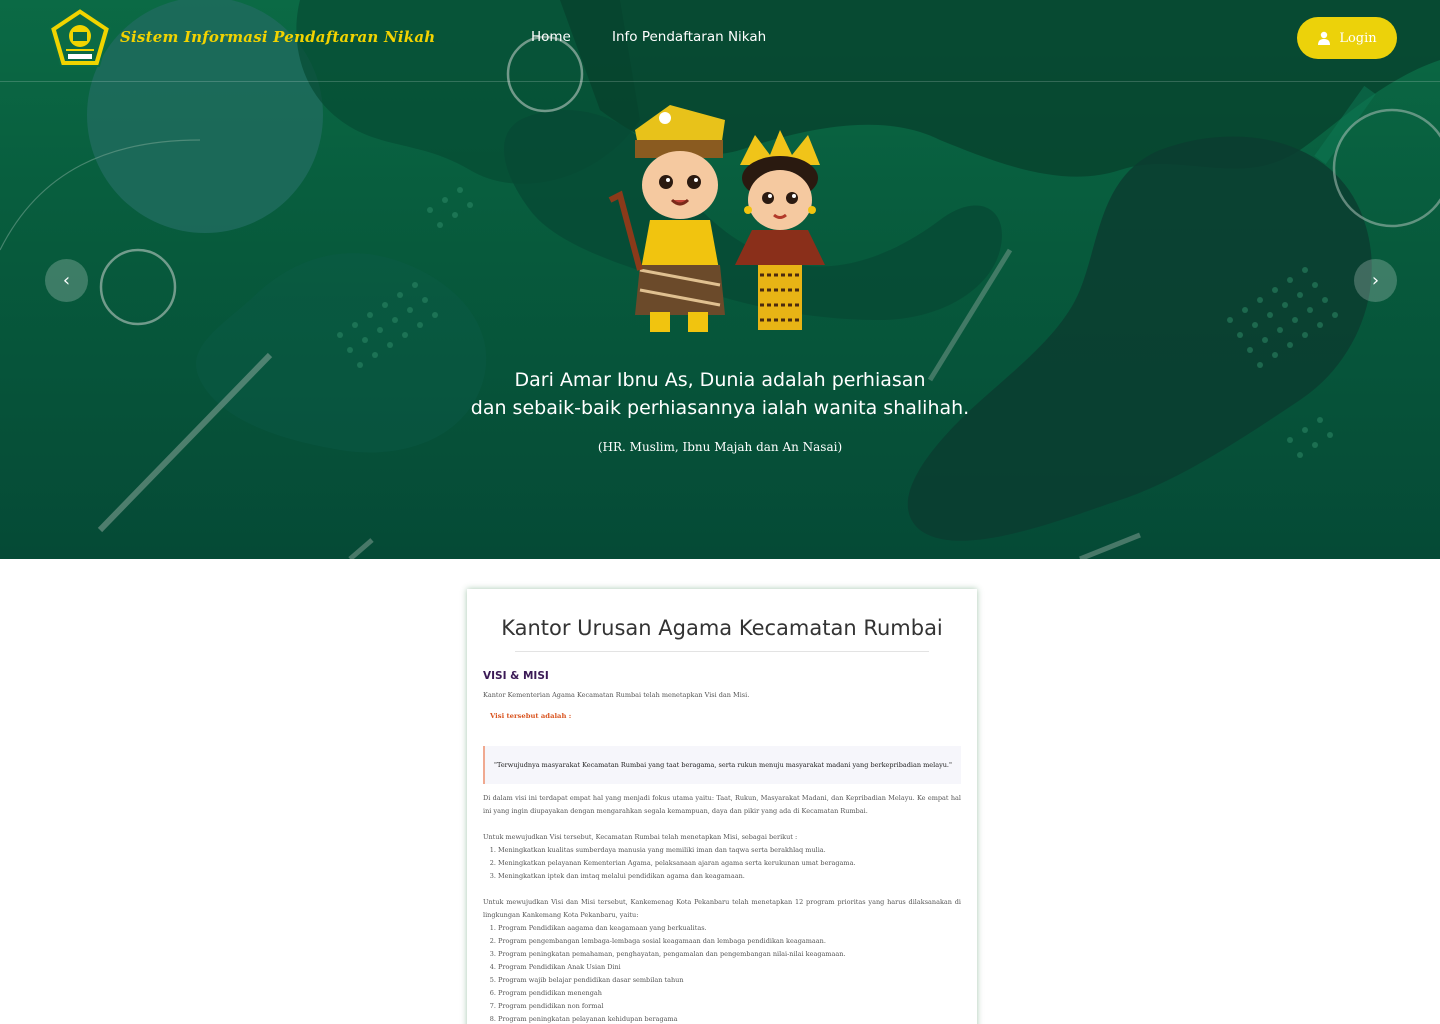 The image size is (1440, 1024). Describe the element at coordinates (729, 967) in the screenshot. I see `list-item: Program Pendidikan Anak Usian Dini` at that location.